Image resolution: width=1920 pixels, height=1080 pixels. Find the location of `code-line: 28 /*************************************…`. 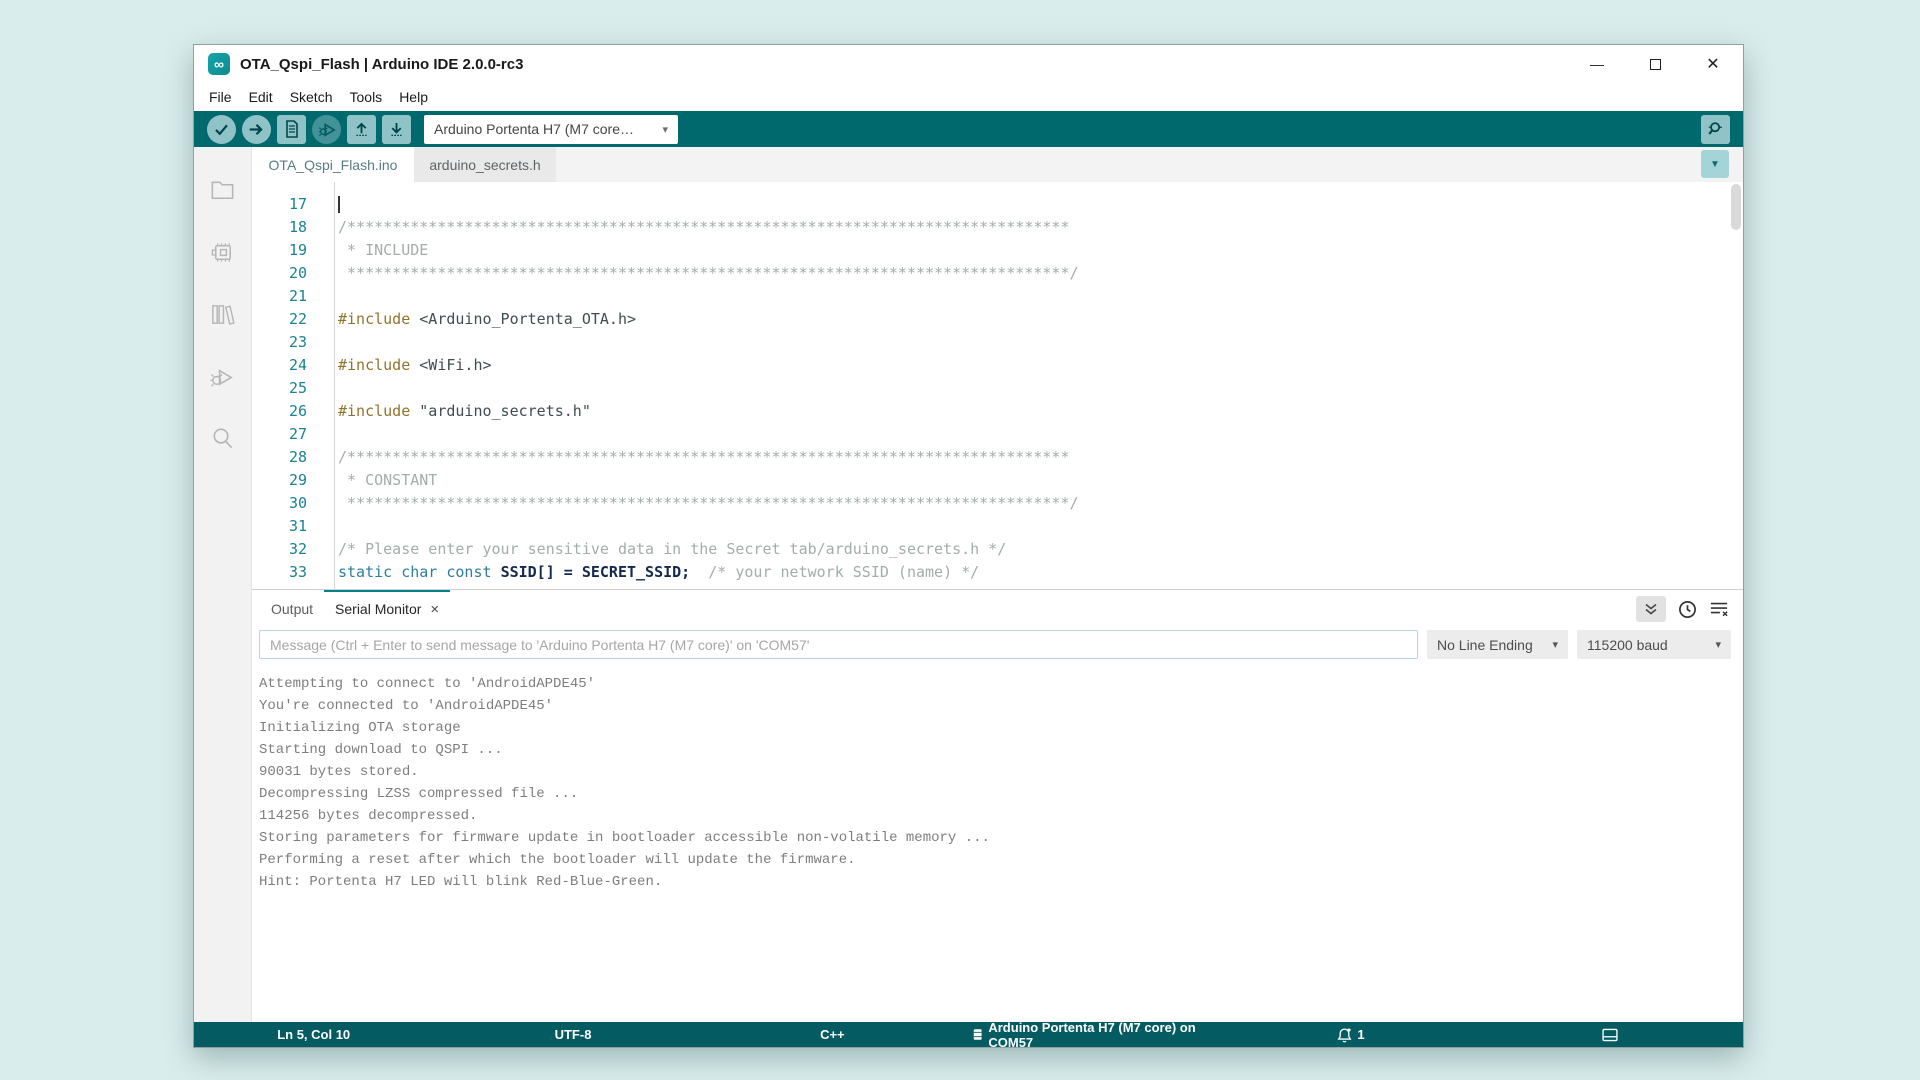

code-line: 28 /*************************************… is located at coordinates (997, 457).